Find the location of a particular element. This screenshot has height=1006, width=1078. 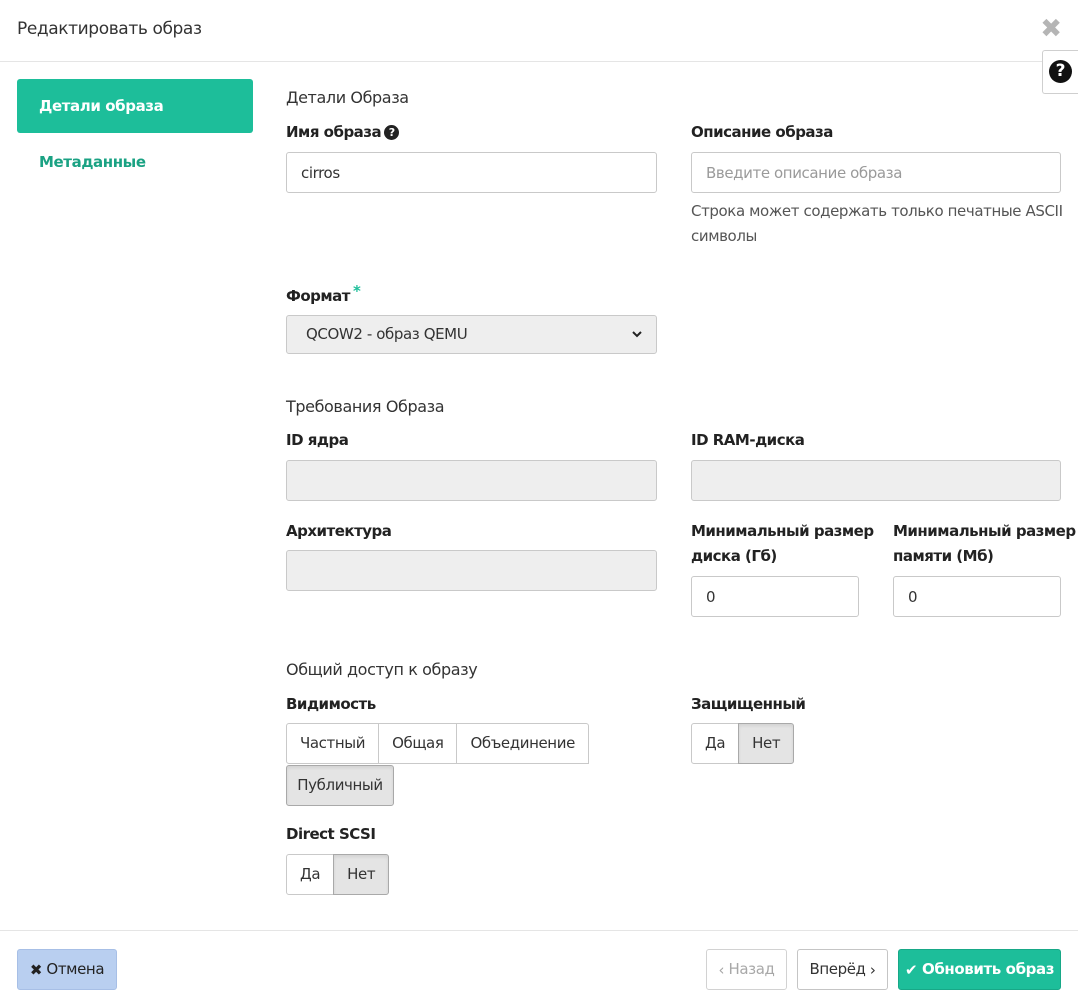

kernel-id-label: ID ядра is located at coordinates (317, 440).